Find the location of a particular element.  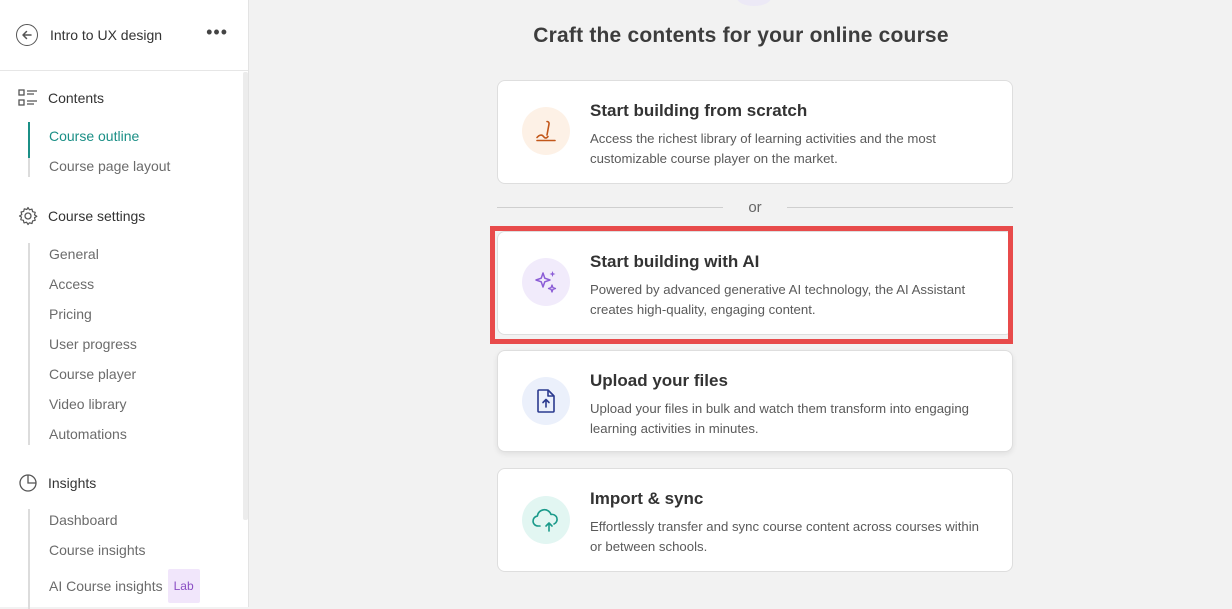

divider-left is located at coordinates (610, 207).